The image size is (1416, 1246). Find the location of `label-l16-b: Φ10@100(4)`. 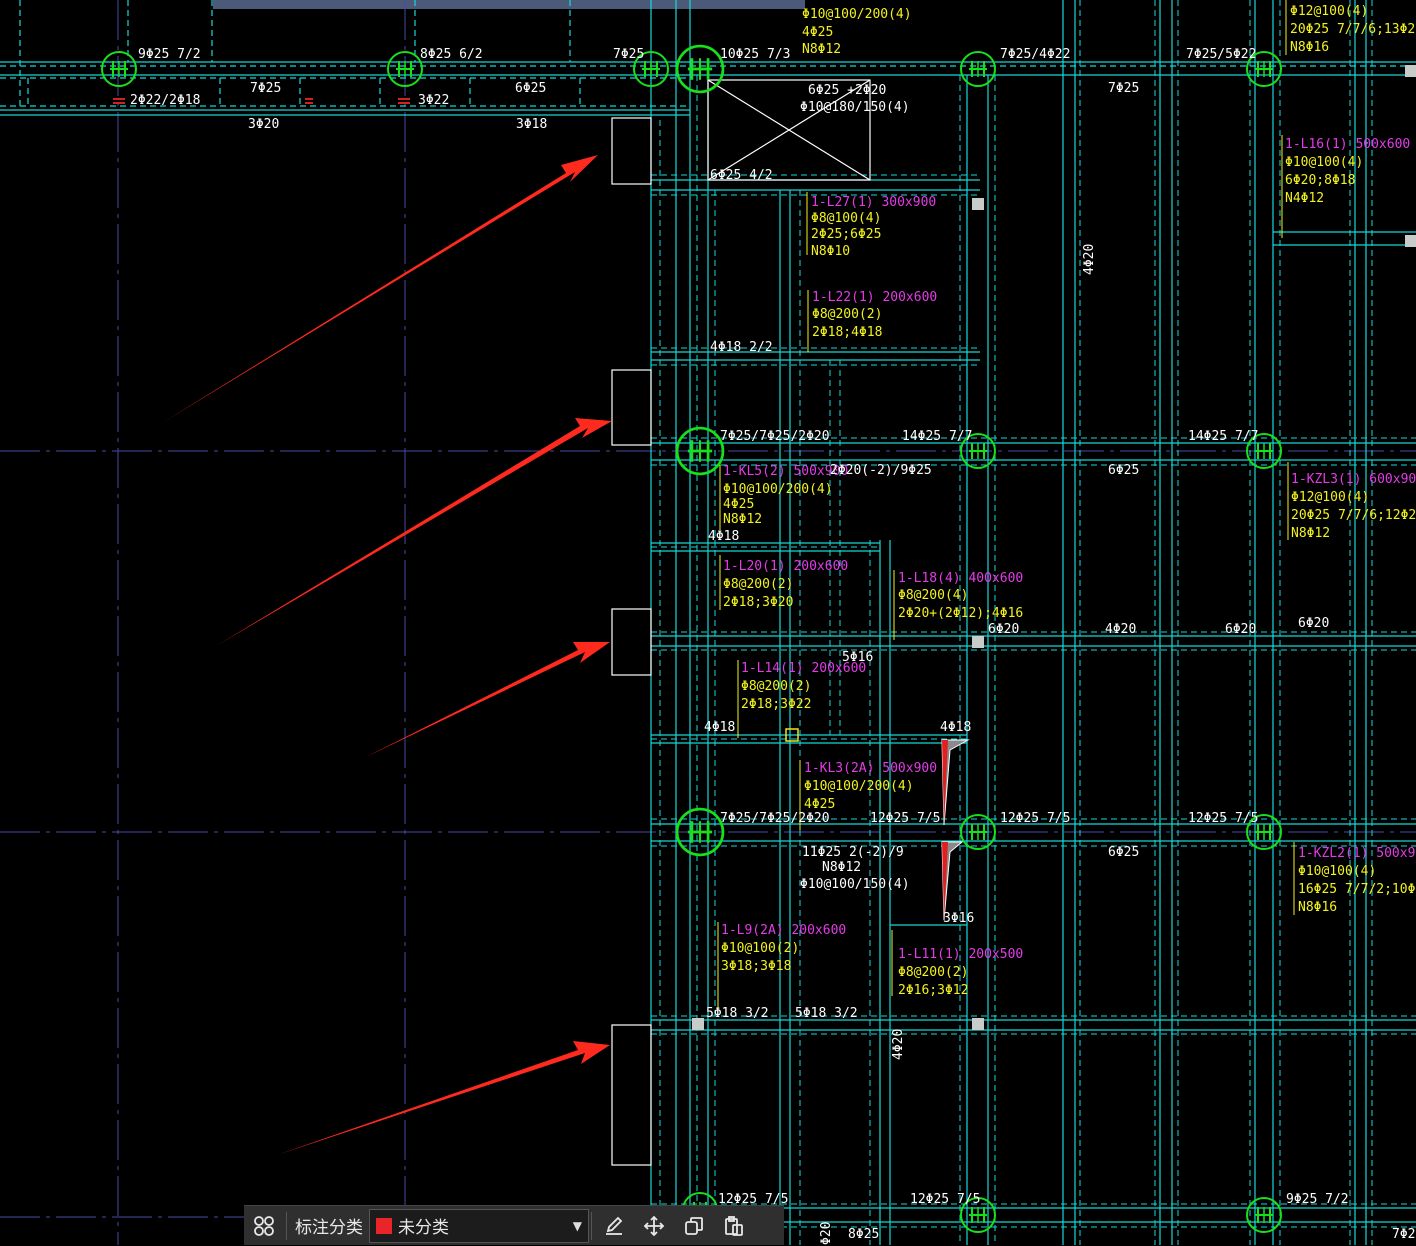

label-l16-b: Φ10@100(4) is located at coordinates (1324, 162).